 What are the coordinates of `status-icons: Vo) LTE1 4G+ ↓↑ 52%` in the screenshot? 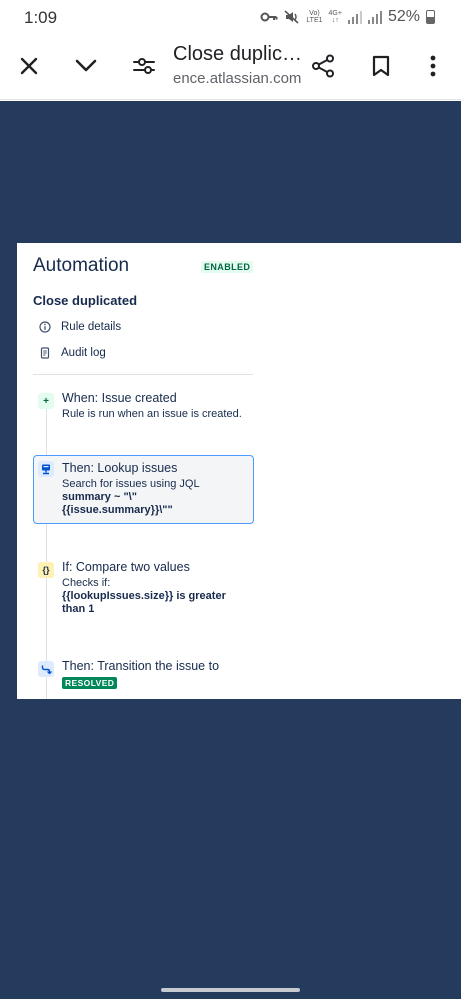 It's located at (347, 17).